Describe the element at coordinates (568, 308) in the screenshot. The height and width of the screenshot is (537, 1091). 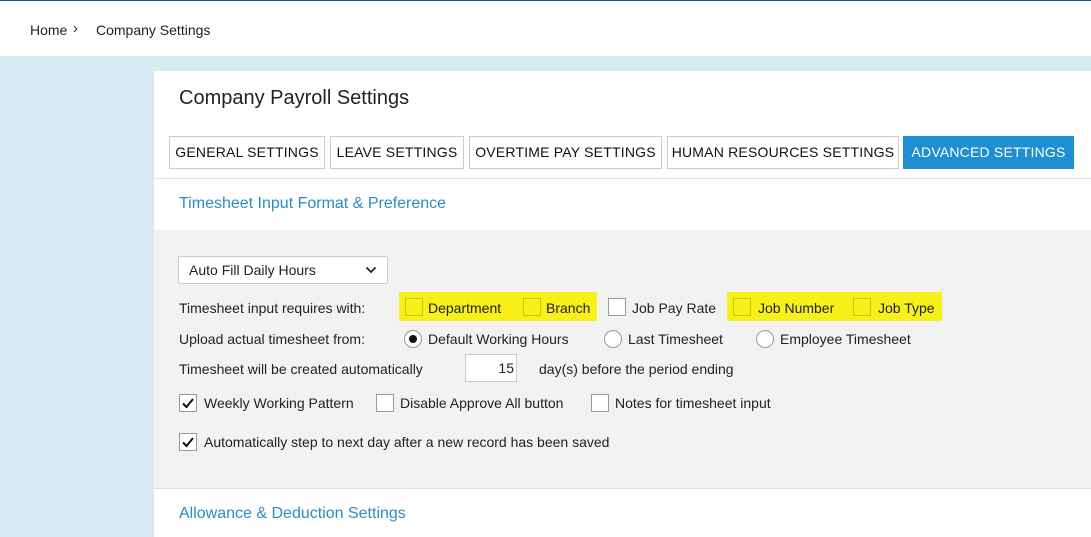
I see `branch-label: Branch` at that location.